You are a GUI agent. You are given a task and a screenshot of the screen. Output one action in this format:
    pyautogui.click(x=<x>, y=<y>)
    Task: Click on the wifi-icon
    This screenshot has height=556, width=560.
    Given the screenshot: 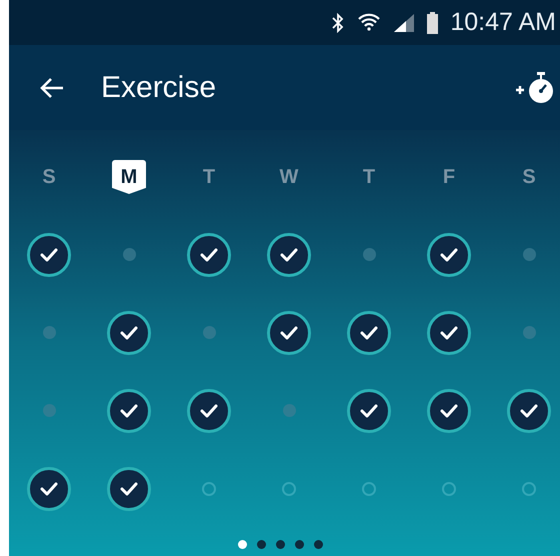 What is the action you would take?
    pyautogui.click(x=369, y=23)
    